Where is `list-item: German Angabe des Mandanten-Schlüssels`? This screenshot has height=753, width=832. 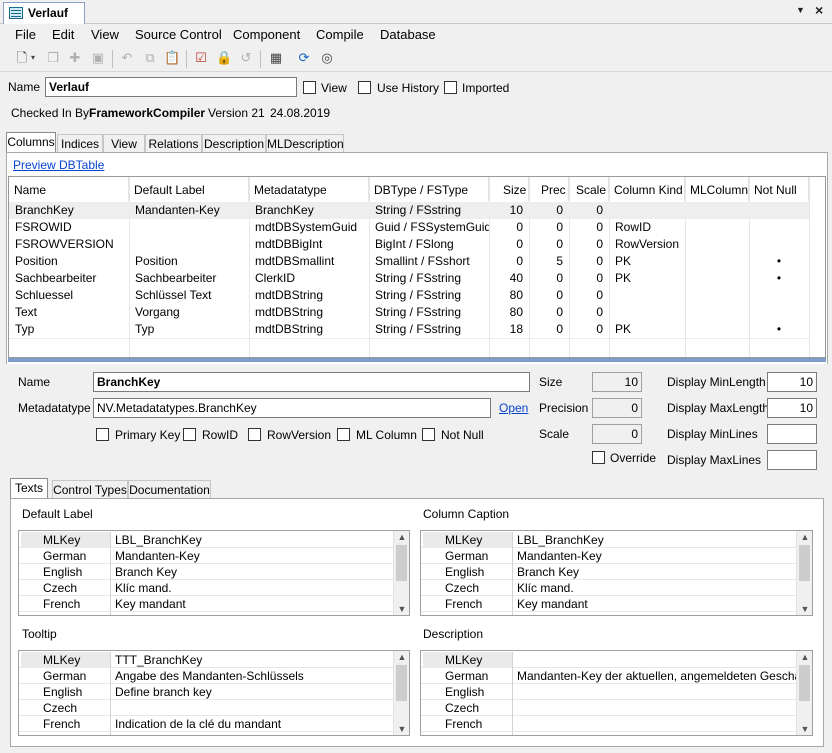
list-item: German Angabe des Mandanten-Schlüssels is located at coordinates (206, 676).